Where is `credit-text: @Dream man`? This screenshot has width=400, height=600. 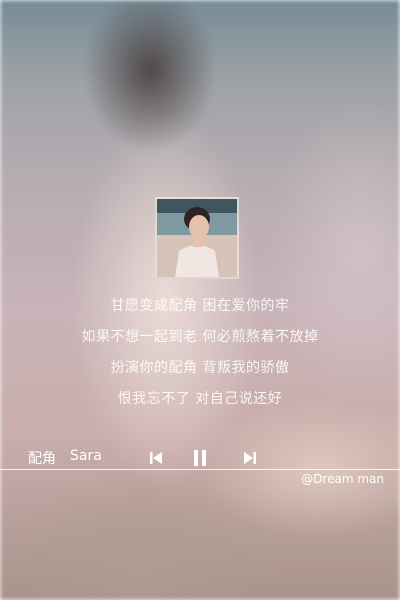 credit-text: @Dream man is located at coordinates (342, 479).